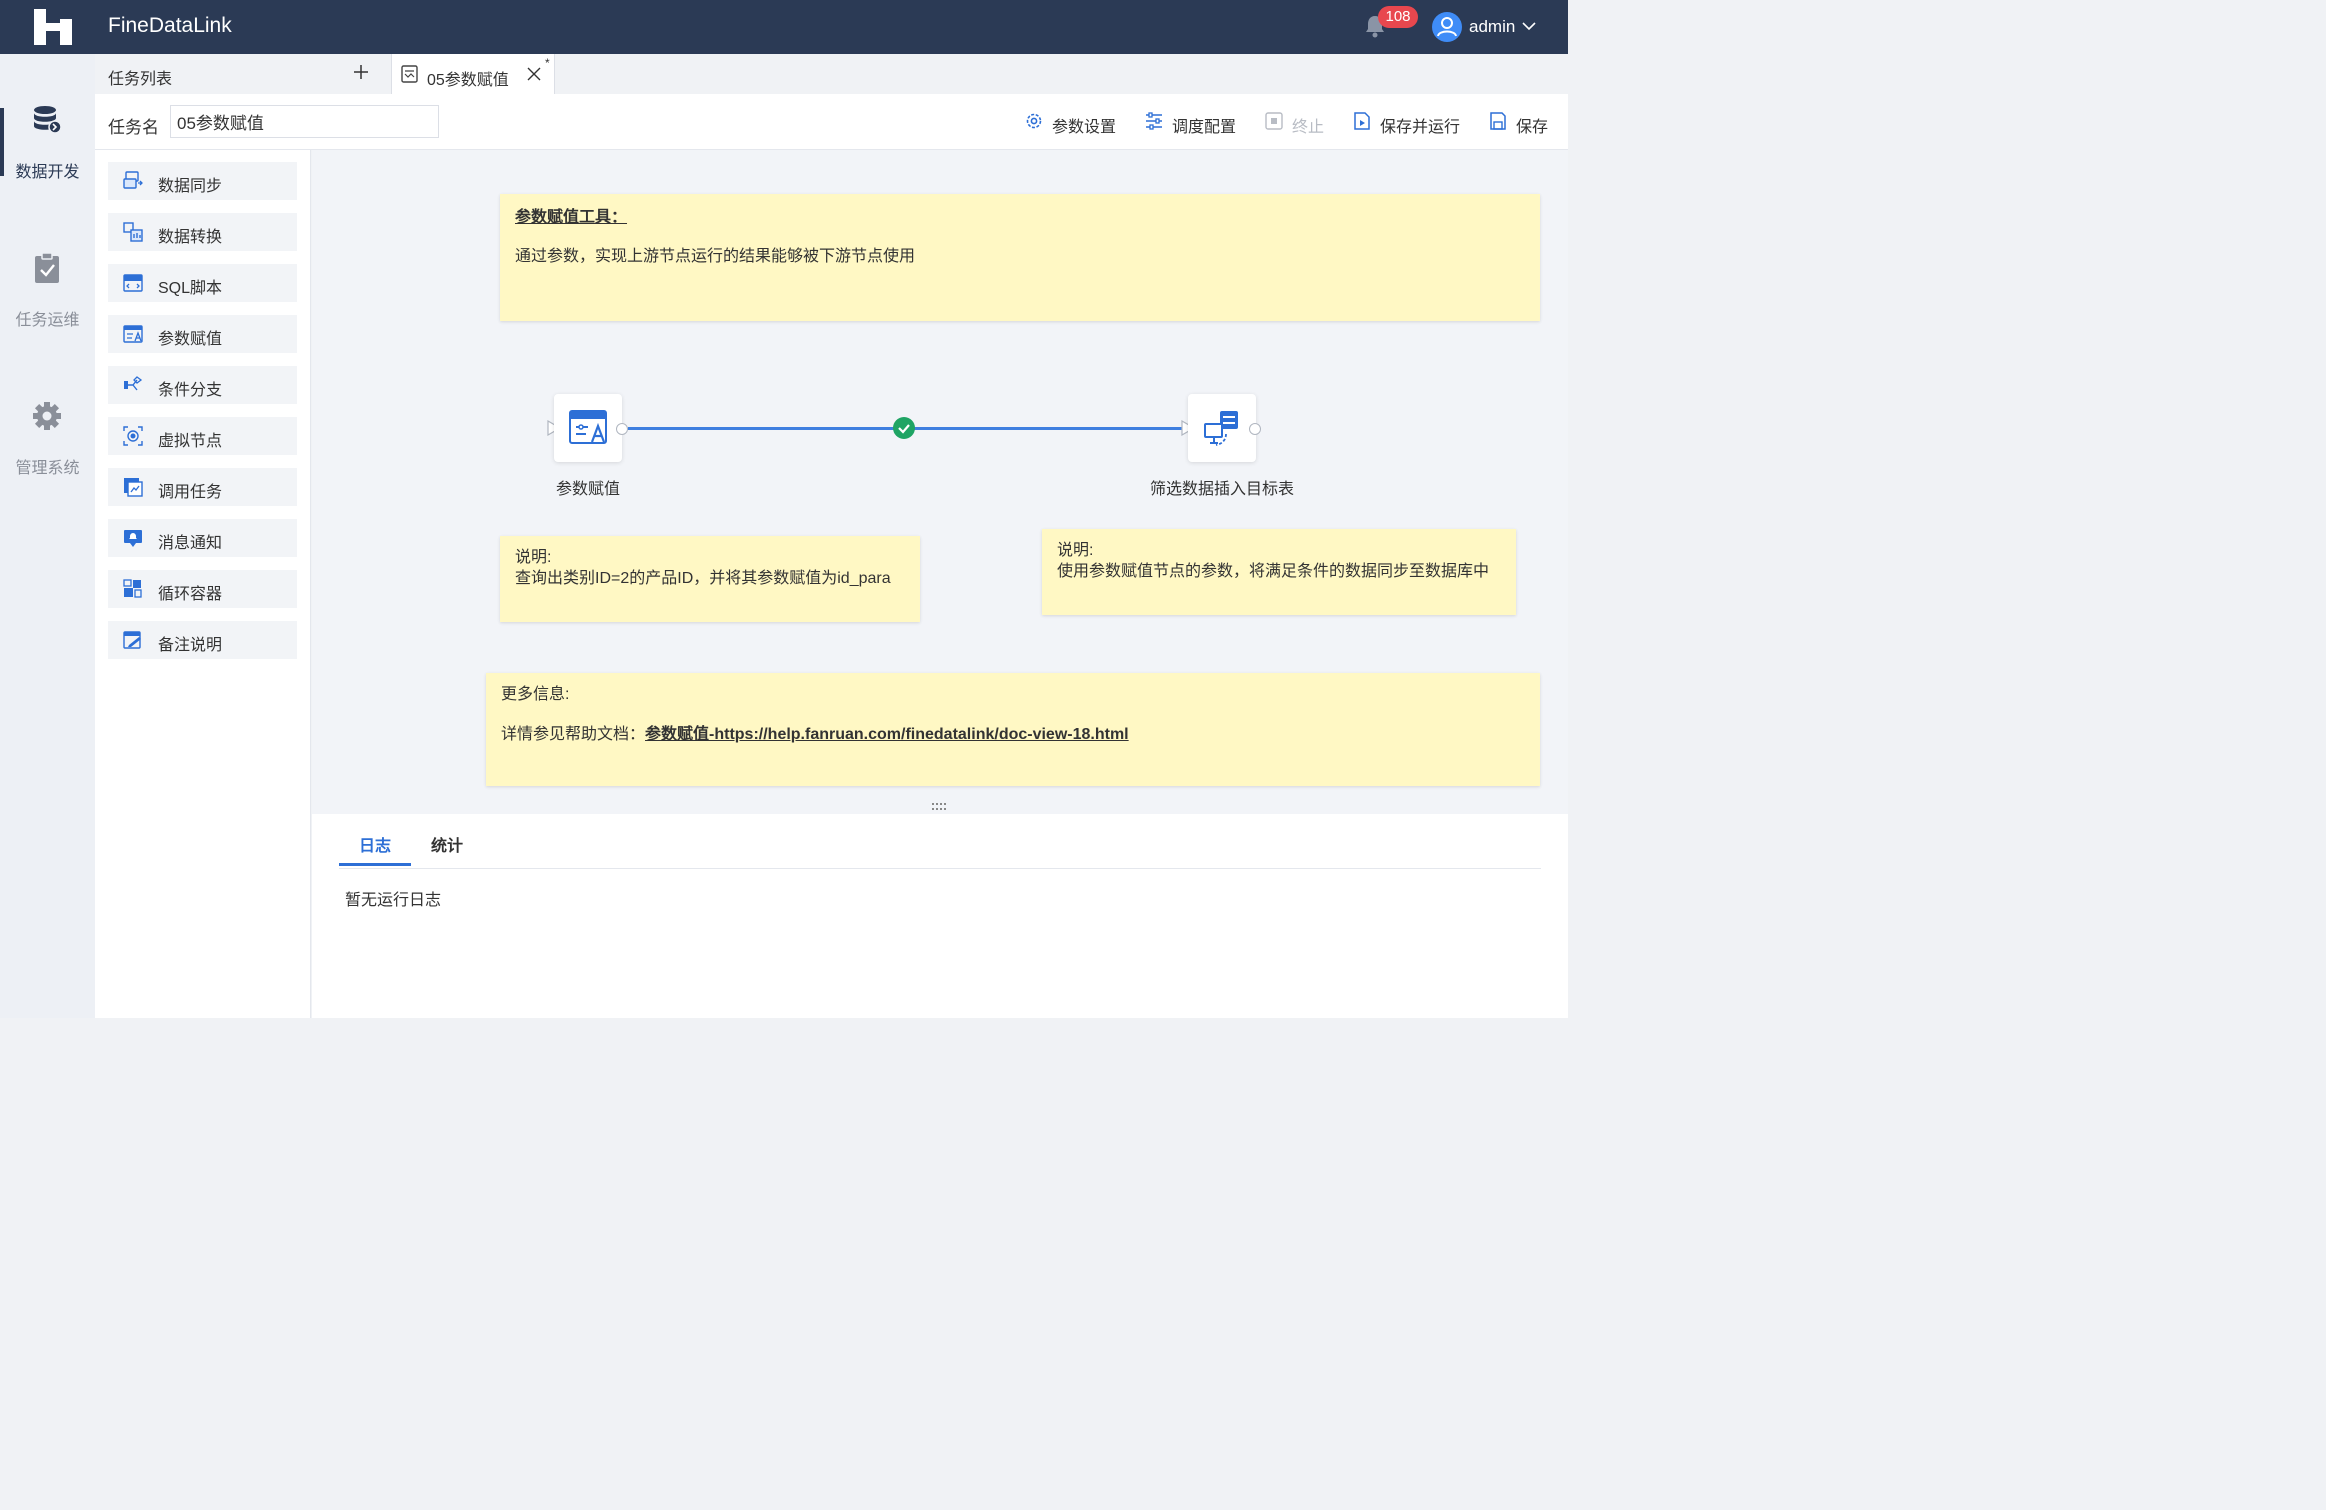  What do you see at coordinates (1084, 127) in the screenshot?
I see `param-settings-label: 参数设置` at bounding box center [1084, 127].